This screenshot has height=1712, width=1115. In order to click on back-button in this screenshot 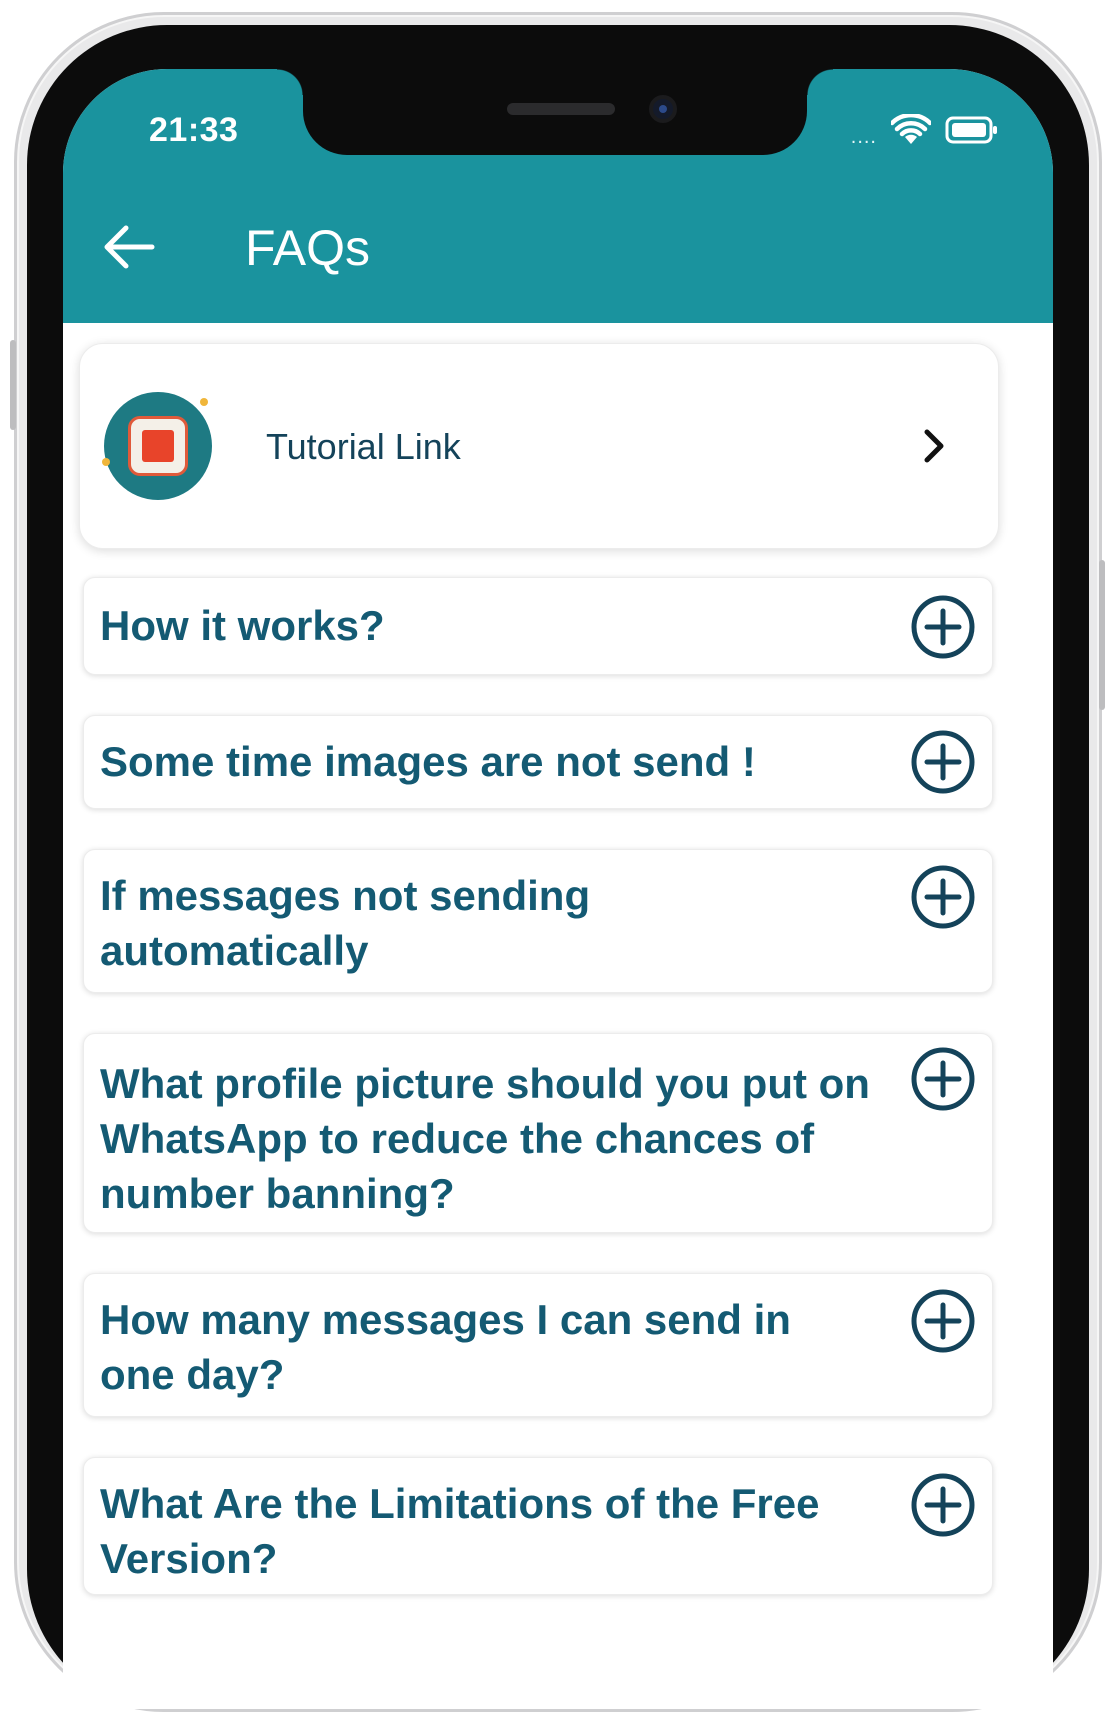, I will do `click(129, 247)`.